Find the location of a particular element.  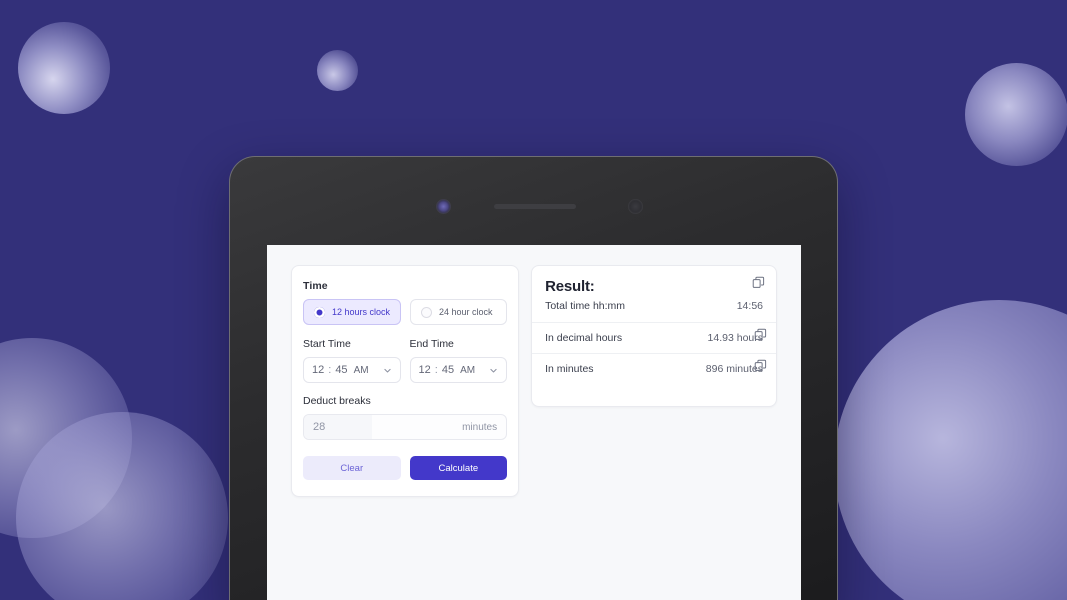

start-time-group: Start Time 12 : 45 AM is located at coordinates (352, 360).